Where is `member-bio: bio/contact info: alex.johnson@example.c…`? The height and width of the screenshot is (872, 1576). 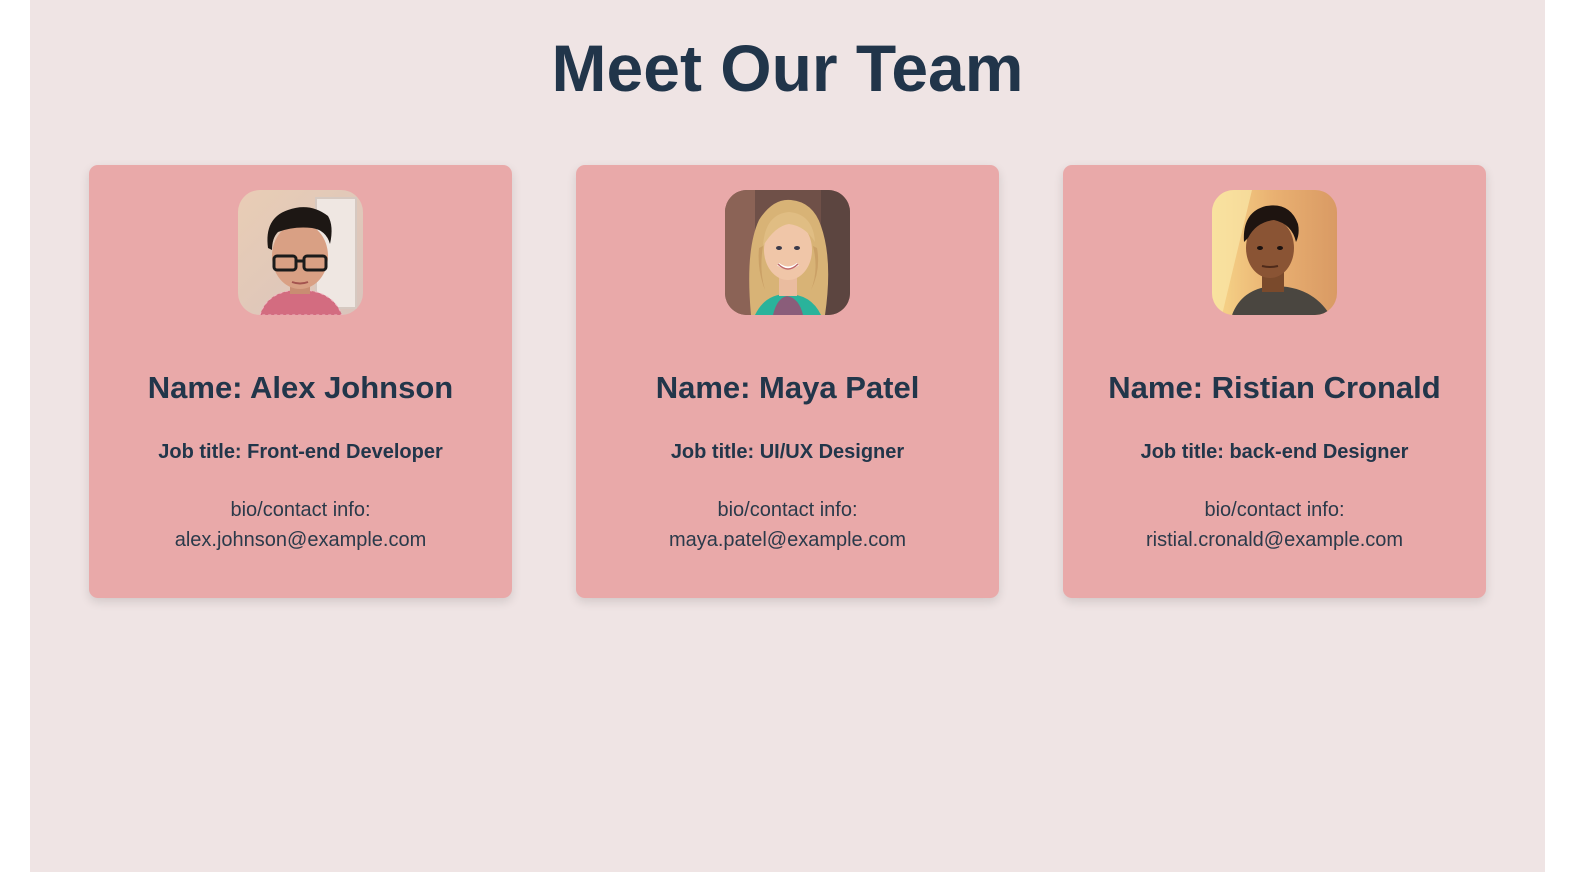 member-bio: bio/contact info: alex.johnson@example.c… is located at coordinates (300, 525).